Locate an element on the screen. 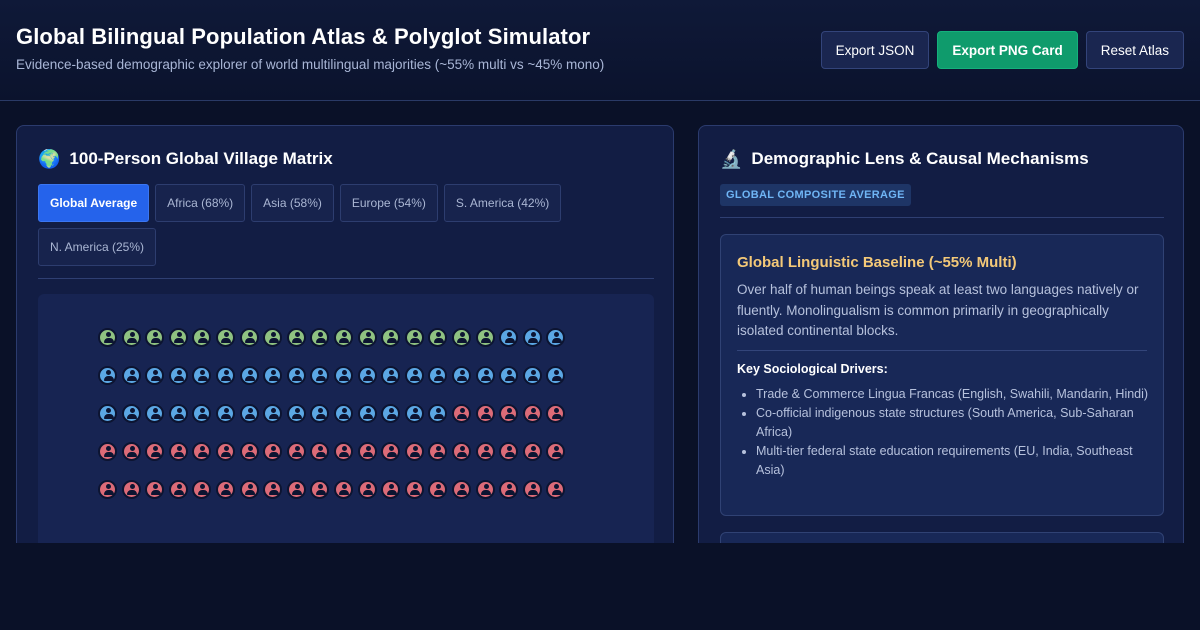  header-actions: Export JSON Export PNG Card Reset Atlas is located at coordinates (1002, 50).